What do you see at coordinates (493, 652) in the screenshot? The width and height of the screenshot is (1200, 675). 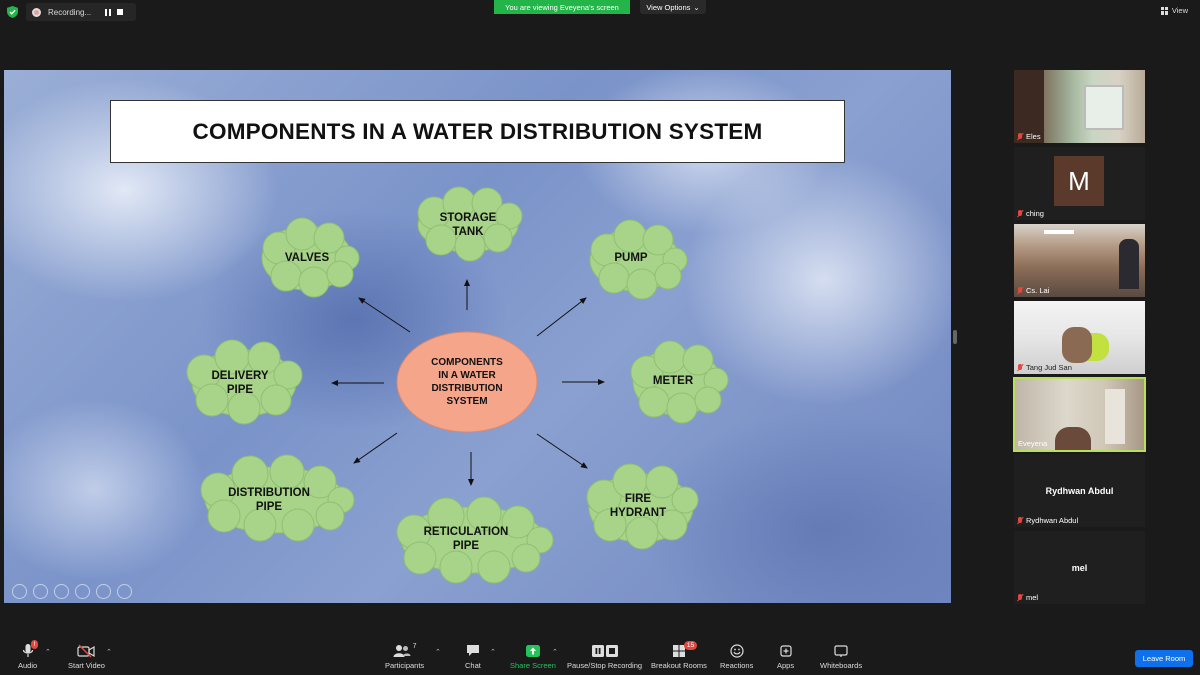 I see `chat-options-caret: ⌃` at bounding box center [493, 652].